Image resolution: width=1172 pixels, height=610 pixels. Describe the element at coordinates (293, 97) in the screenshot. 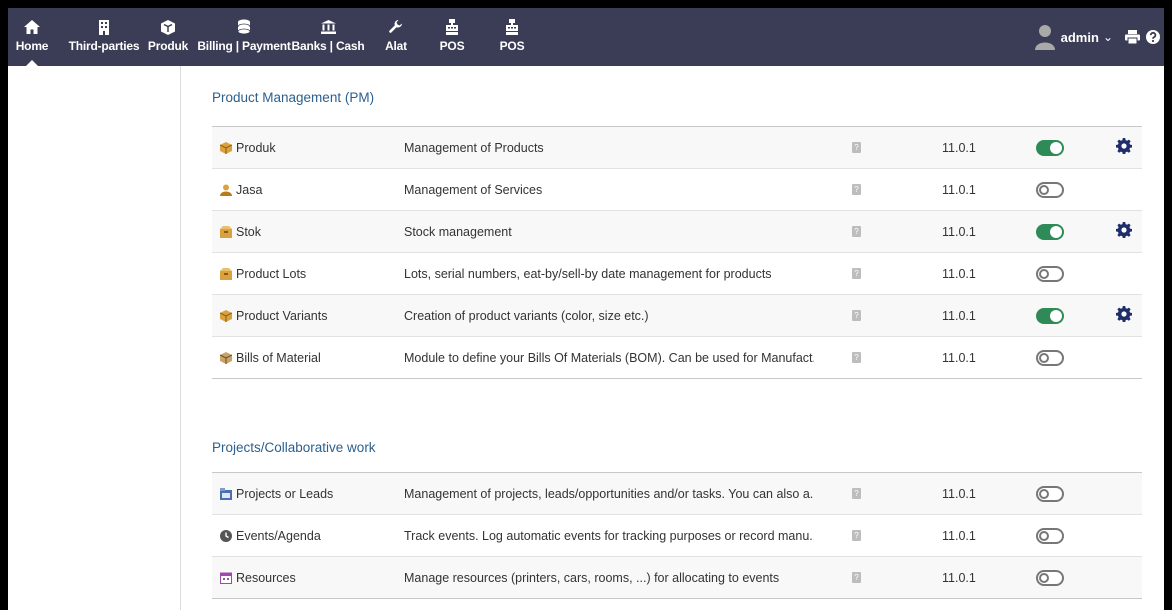

I see `section-title: Product Management (PM)` at that location.